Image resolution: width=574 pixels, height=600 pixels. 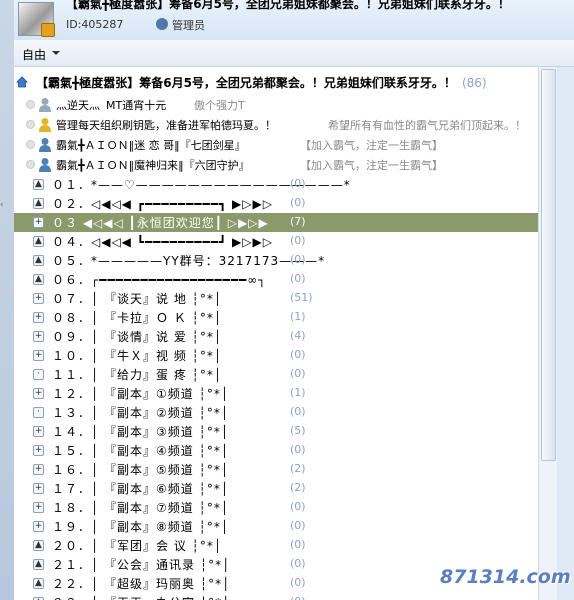 What do you see at coordinates (276, 184) in the screenshot?
I see `sub-channel-row: ▲ ０１．*——♡————————————————* (0)` at bounding box center [276, 184].